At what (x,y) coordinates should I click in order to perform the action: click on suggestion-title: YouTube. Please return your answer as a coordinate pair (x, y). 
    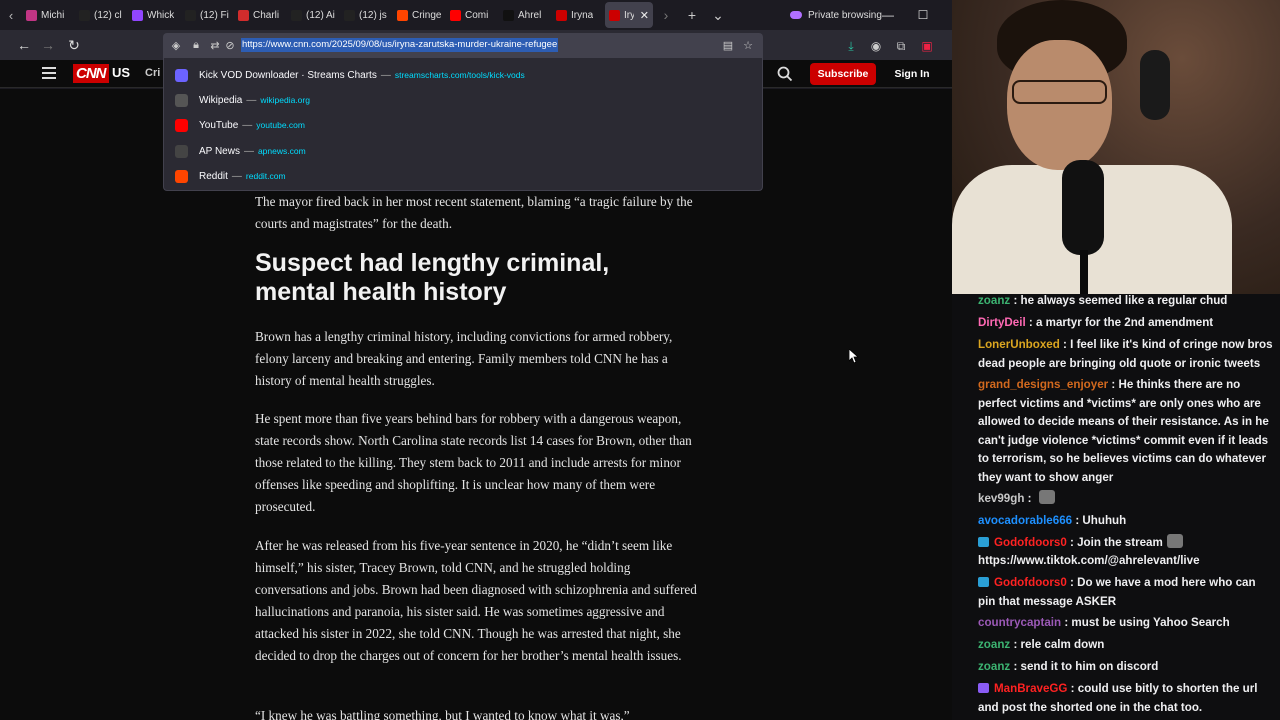
    Looking at the image, I should click on (219, 125).